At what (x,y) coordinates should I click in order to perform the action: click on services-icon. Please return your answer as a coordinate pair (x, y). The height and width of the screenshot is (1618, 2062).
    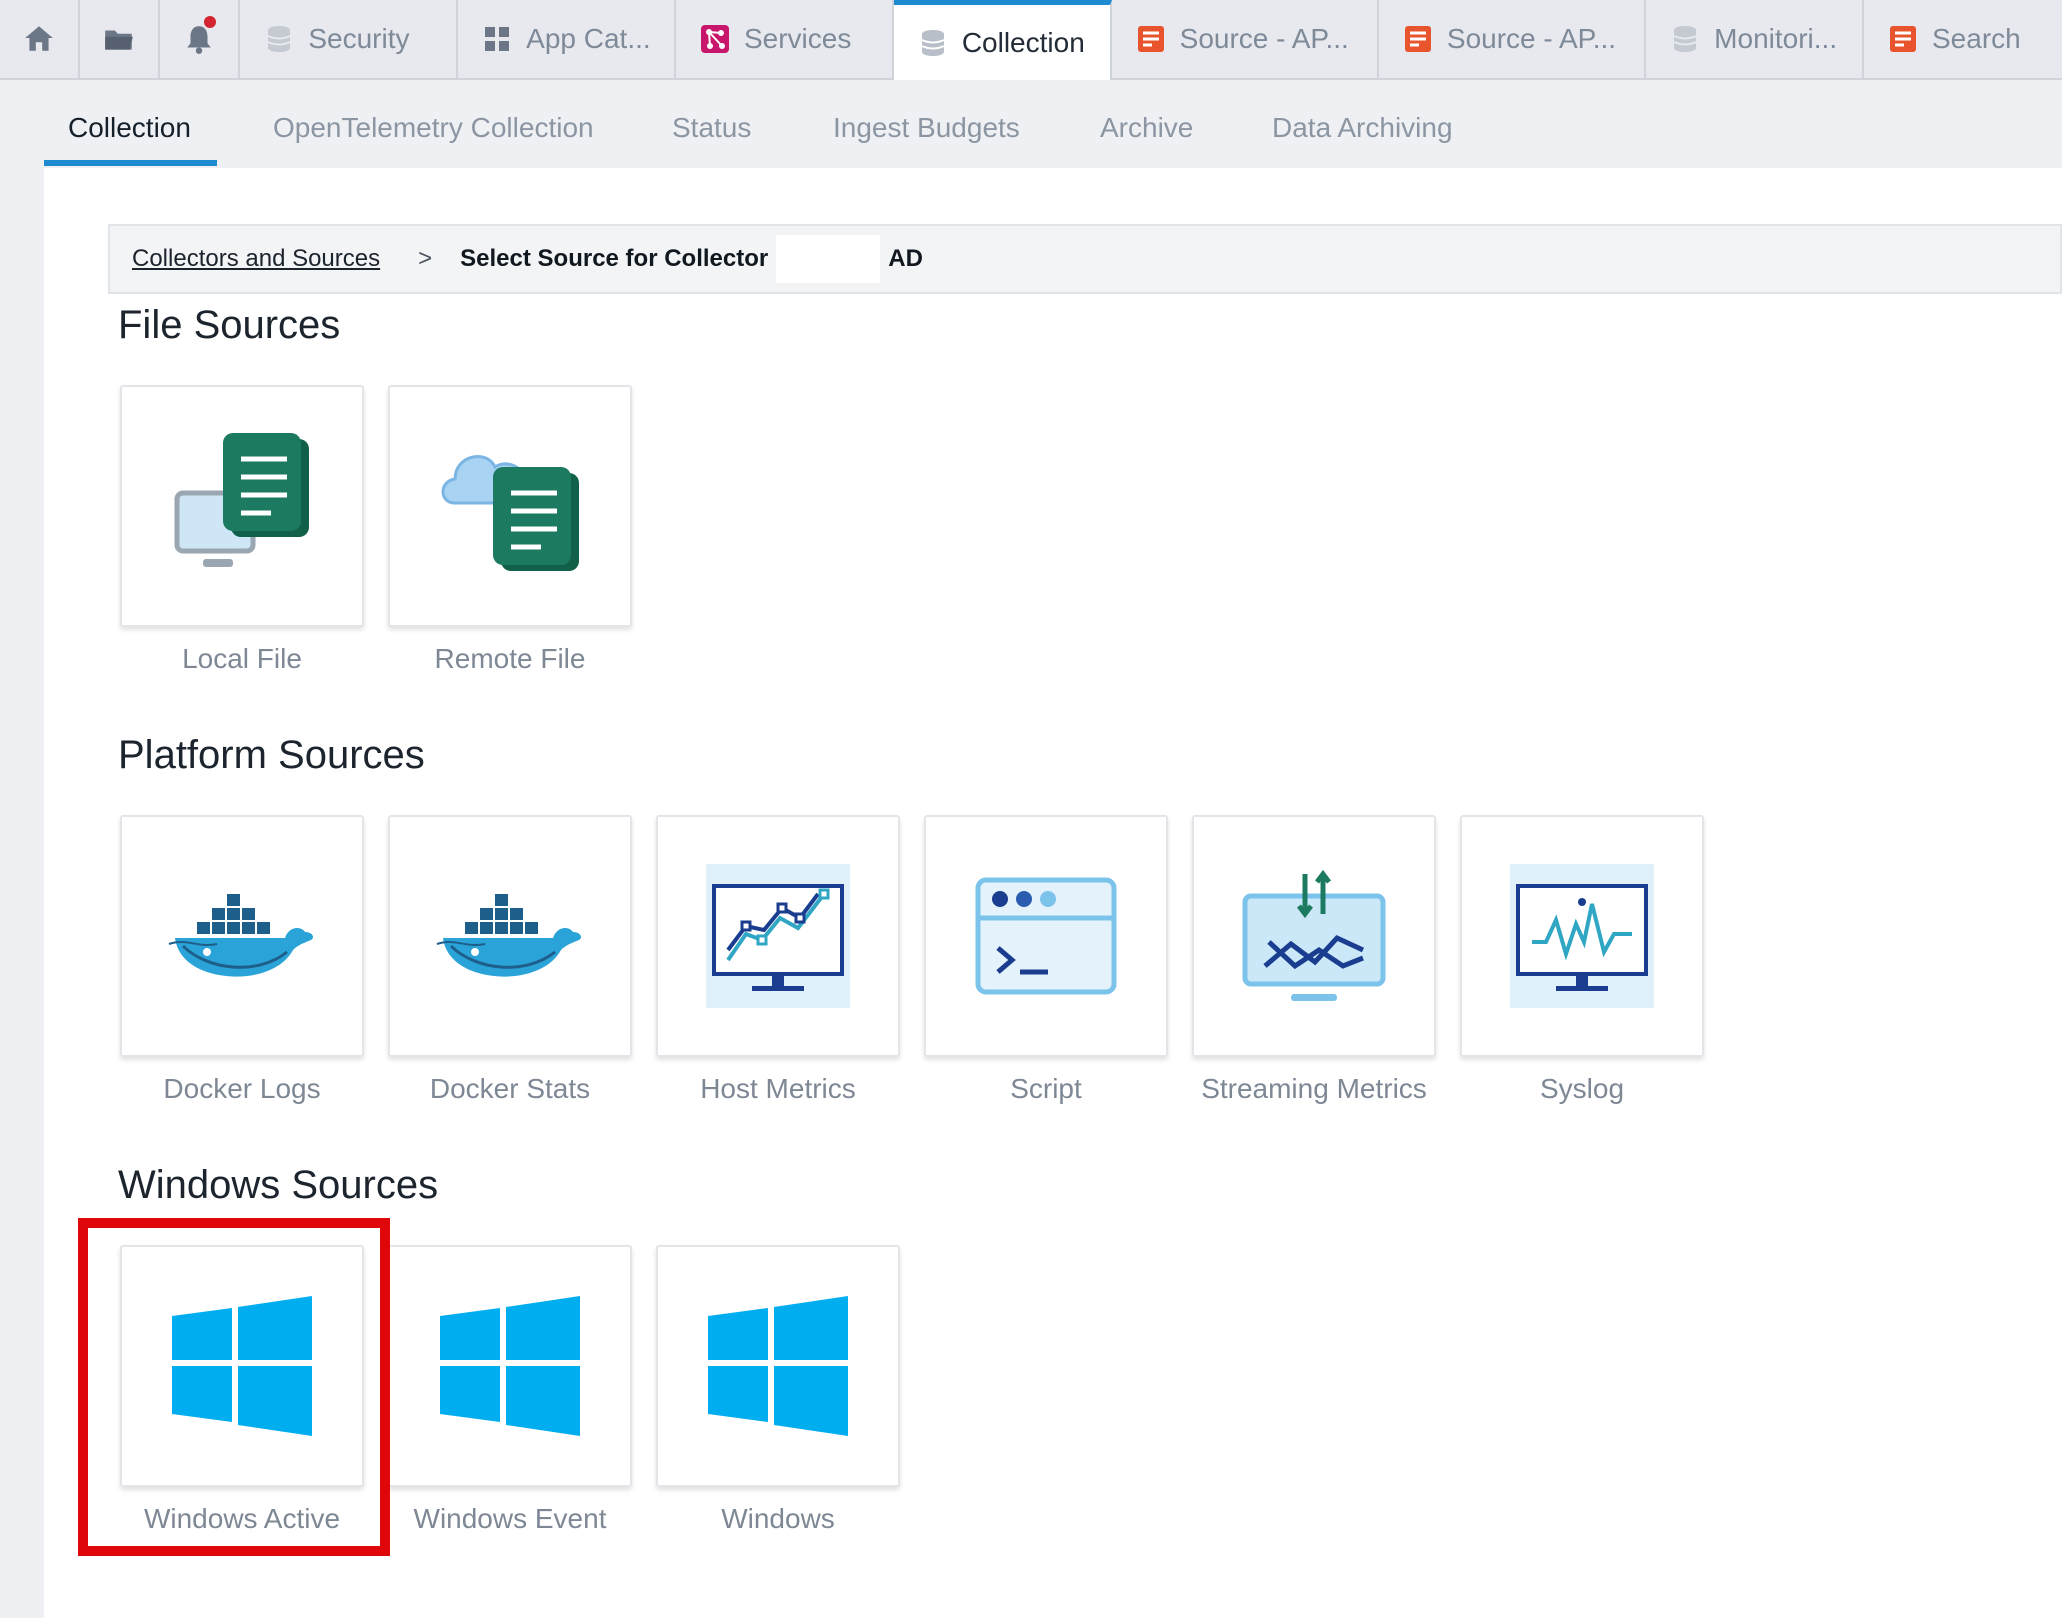
    Looking at the image, I should click on (714, 39).